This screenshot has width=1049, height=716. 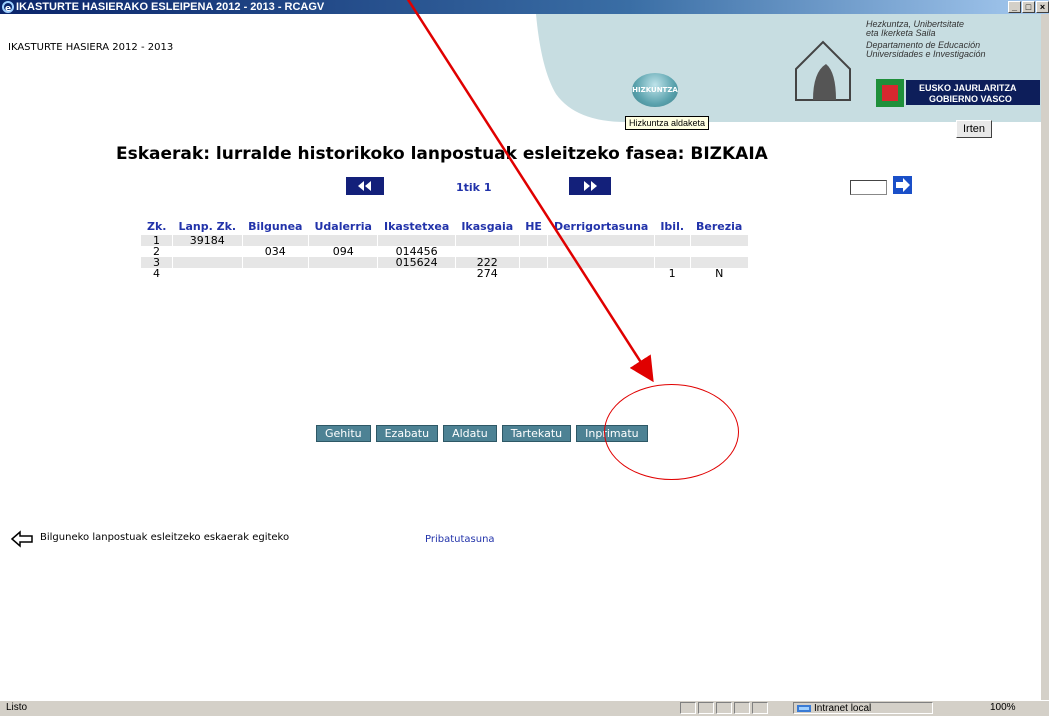 What do you see at coordinates (965, 708) in the screenshot?
I see `zoom-tools` at bounding box center [965, 708].